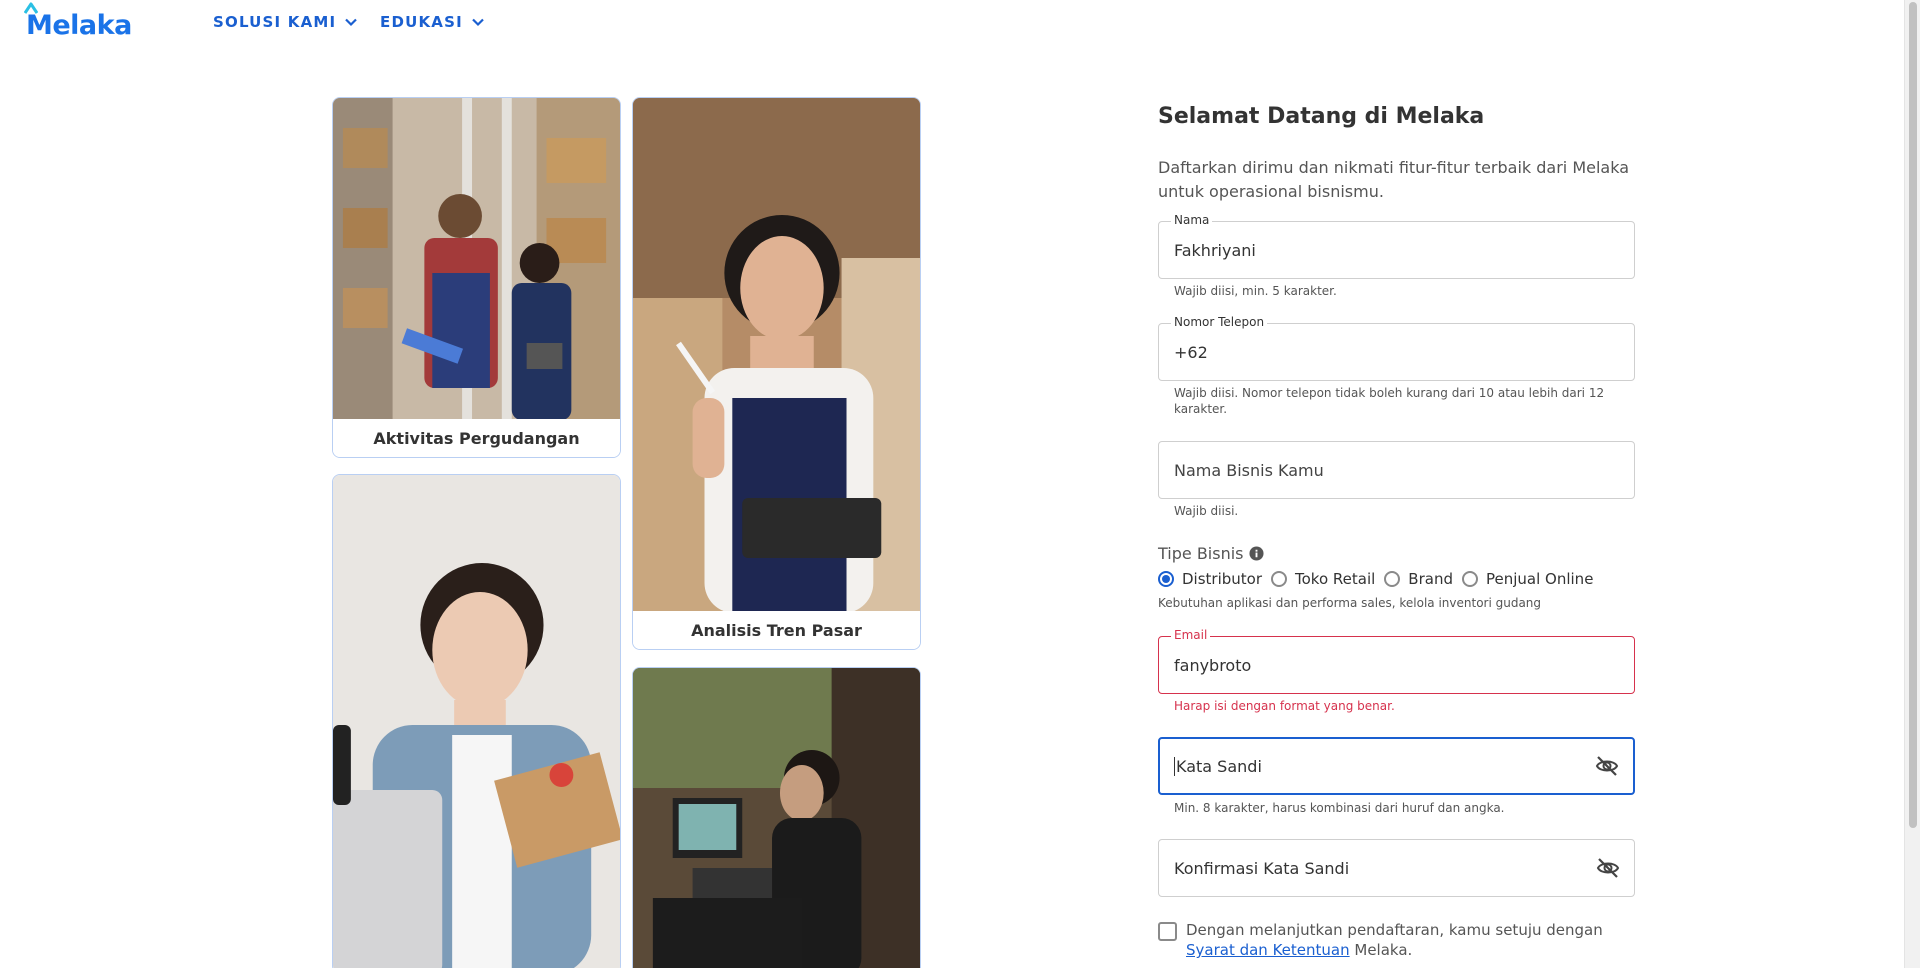 The width and height of the screenshot is (1920, 968). I want to click on radio-brand: Brand, so click(1418, 579).